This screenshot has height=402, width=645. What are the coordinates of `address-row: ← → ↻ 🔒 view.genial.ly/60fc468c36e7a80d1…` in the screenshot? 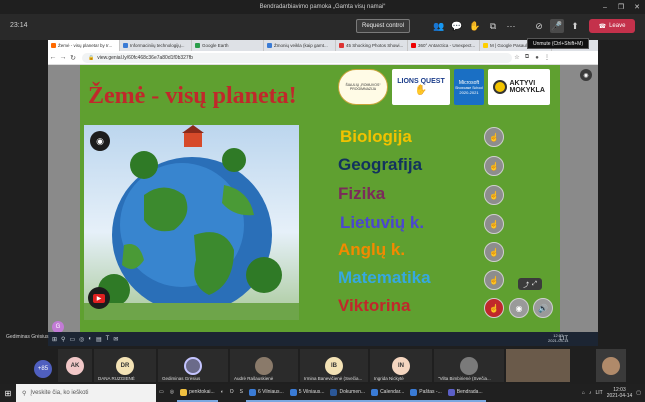 It's located at (323, 58).